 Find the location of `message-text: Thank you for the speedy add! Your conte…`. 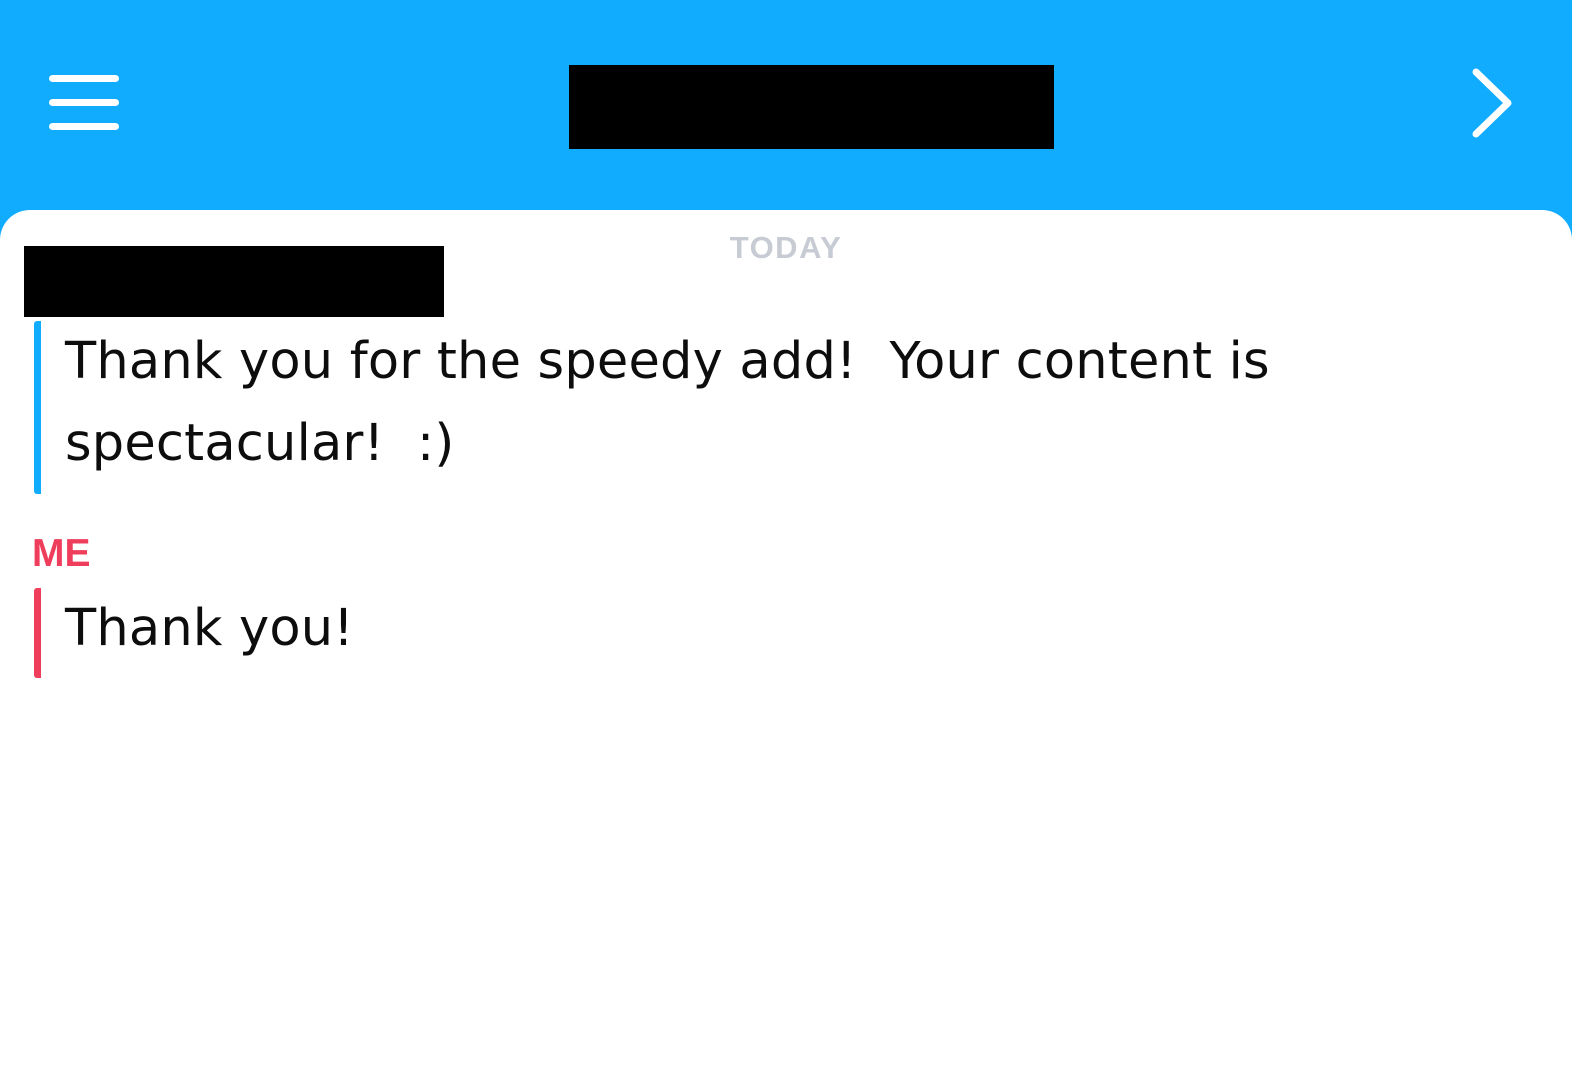

message-text: Thank you for the speedy add! Your conte… is located at coordinates (676, 402).